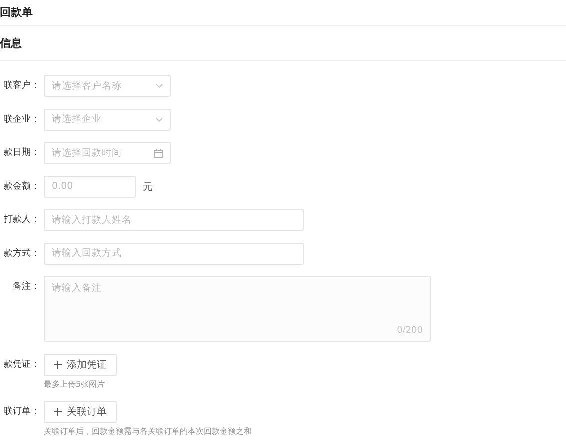  Describe the element at coordinates (148, 187) in the screenshot. I see `unit-label: 元` at that location.